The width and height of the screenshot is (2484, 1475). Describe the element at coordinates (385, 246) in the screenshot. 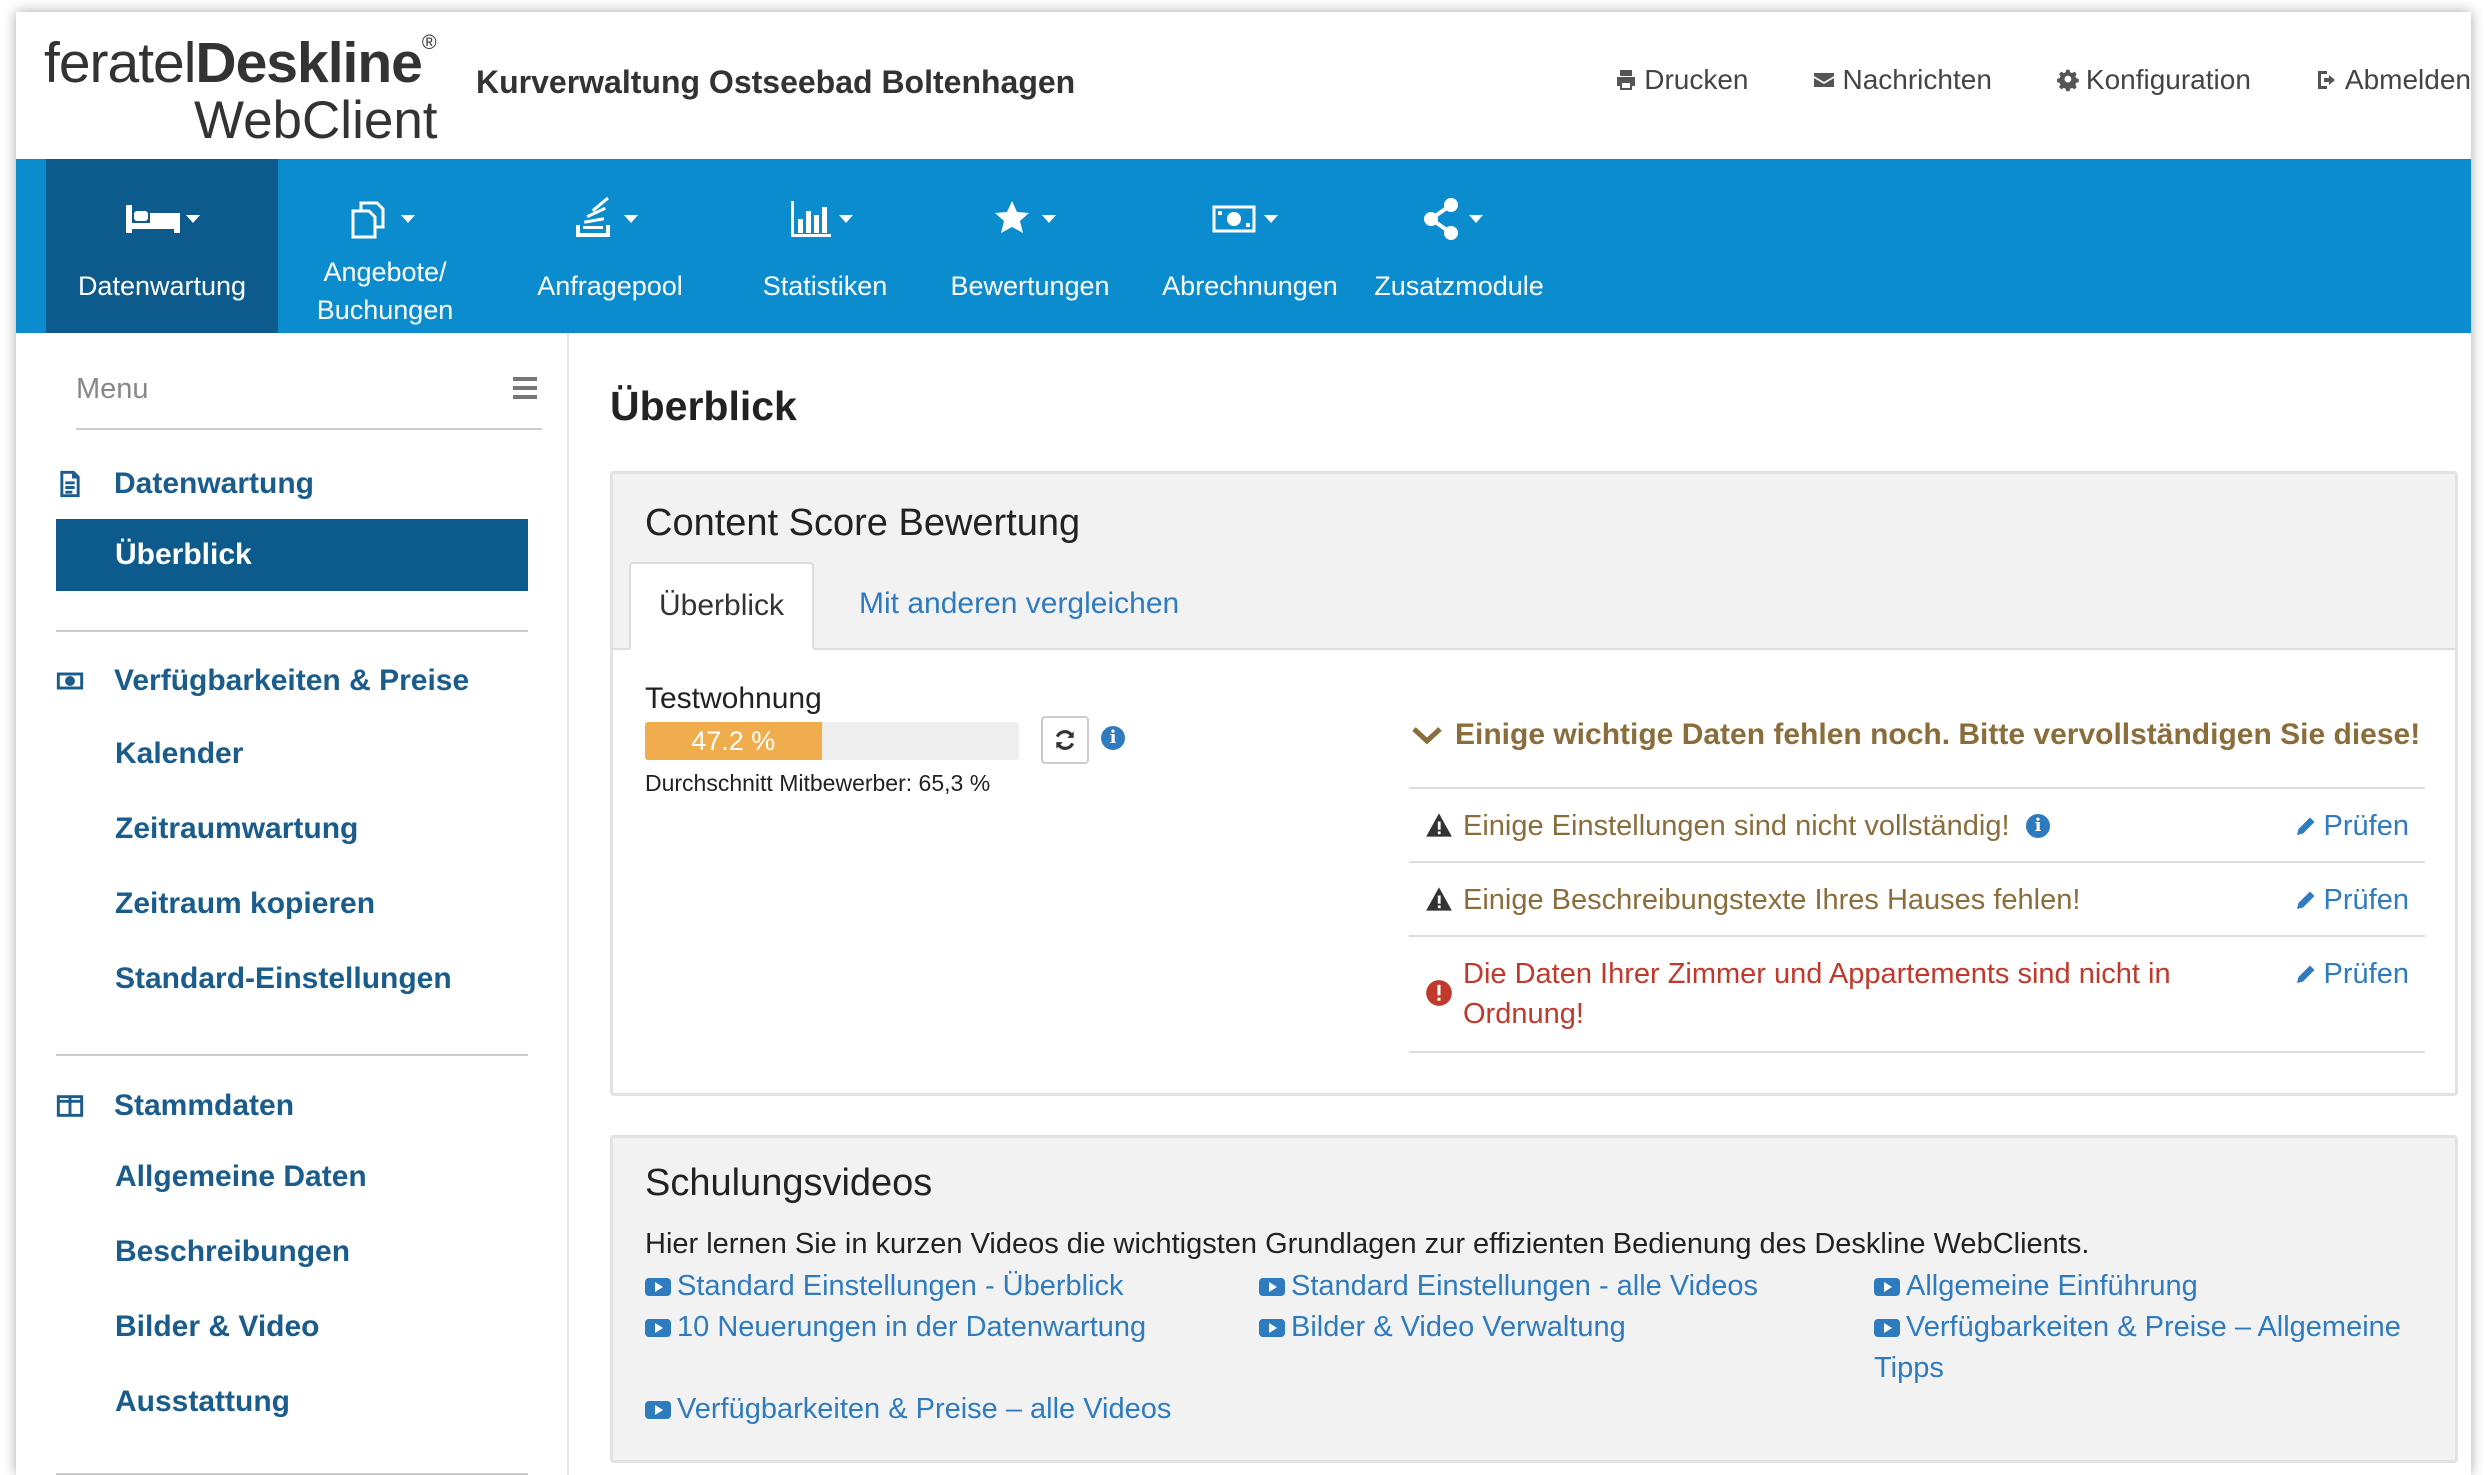

I see `nav-angebote-buchungen: Angebote/Buchungen` at that location.